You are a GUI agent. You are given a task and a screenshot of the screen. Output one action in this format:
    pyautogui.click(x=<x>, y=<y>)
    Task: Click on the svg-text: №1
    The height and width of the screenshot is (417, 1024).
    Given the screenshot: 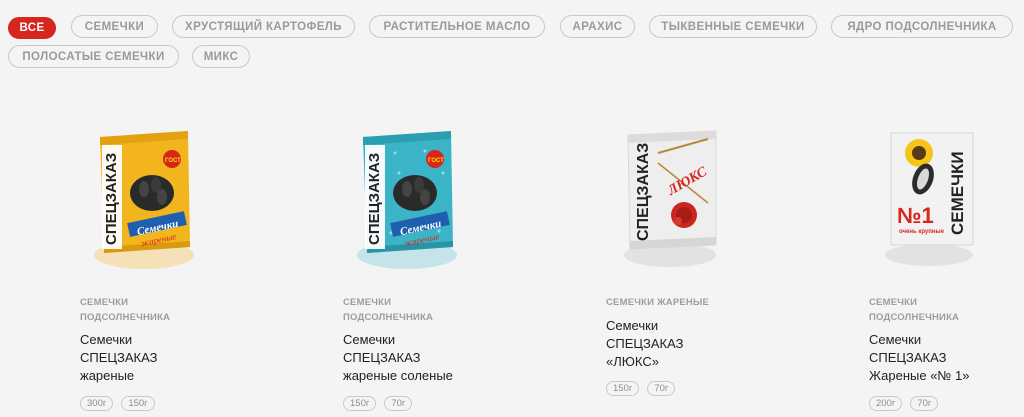 What is the action you would take?
    pyautogui.click(x=915, y=215)
    